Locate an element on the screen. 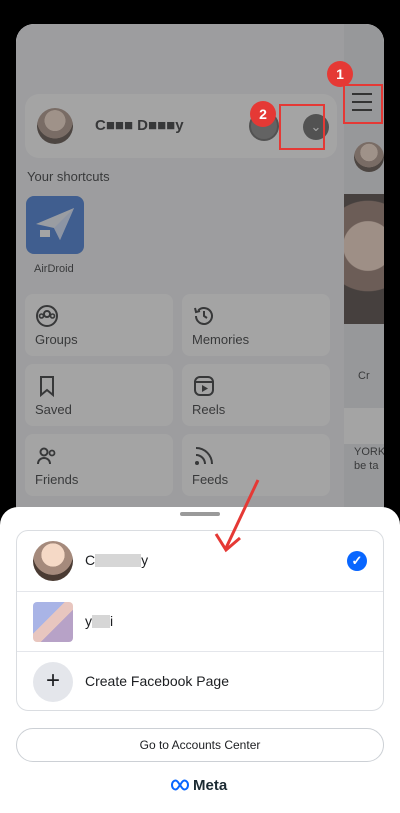 The height and width of the screenshot is (813, 400). accounts-center-button: Go to Accounts Center is located at coordinates (200, 745).